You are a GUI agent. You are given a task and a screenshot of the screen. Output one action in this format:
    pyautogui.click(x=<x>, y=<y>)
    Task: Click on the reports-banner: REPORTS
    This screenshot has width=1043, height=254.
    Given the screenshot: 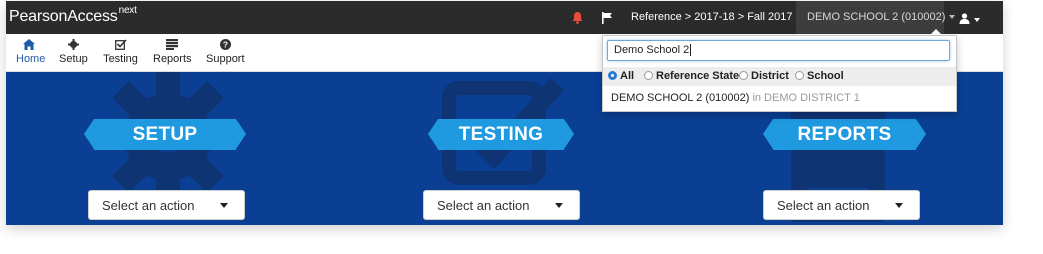 What is the action you would take?
    pyautogui.click(x=844, y=134)
    